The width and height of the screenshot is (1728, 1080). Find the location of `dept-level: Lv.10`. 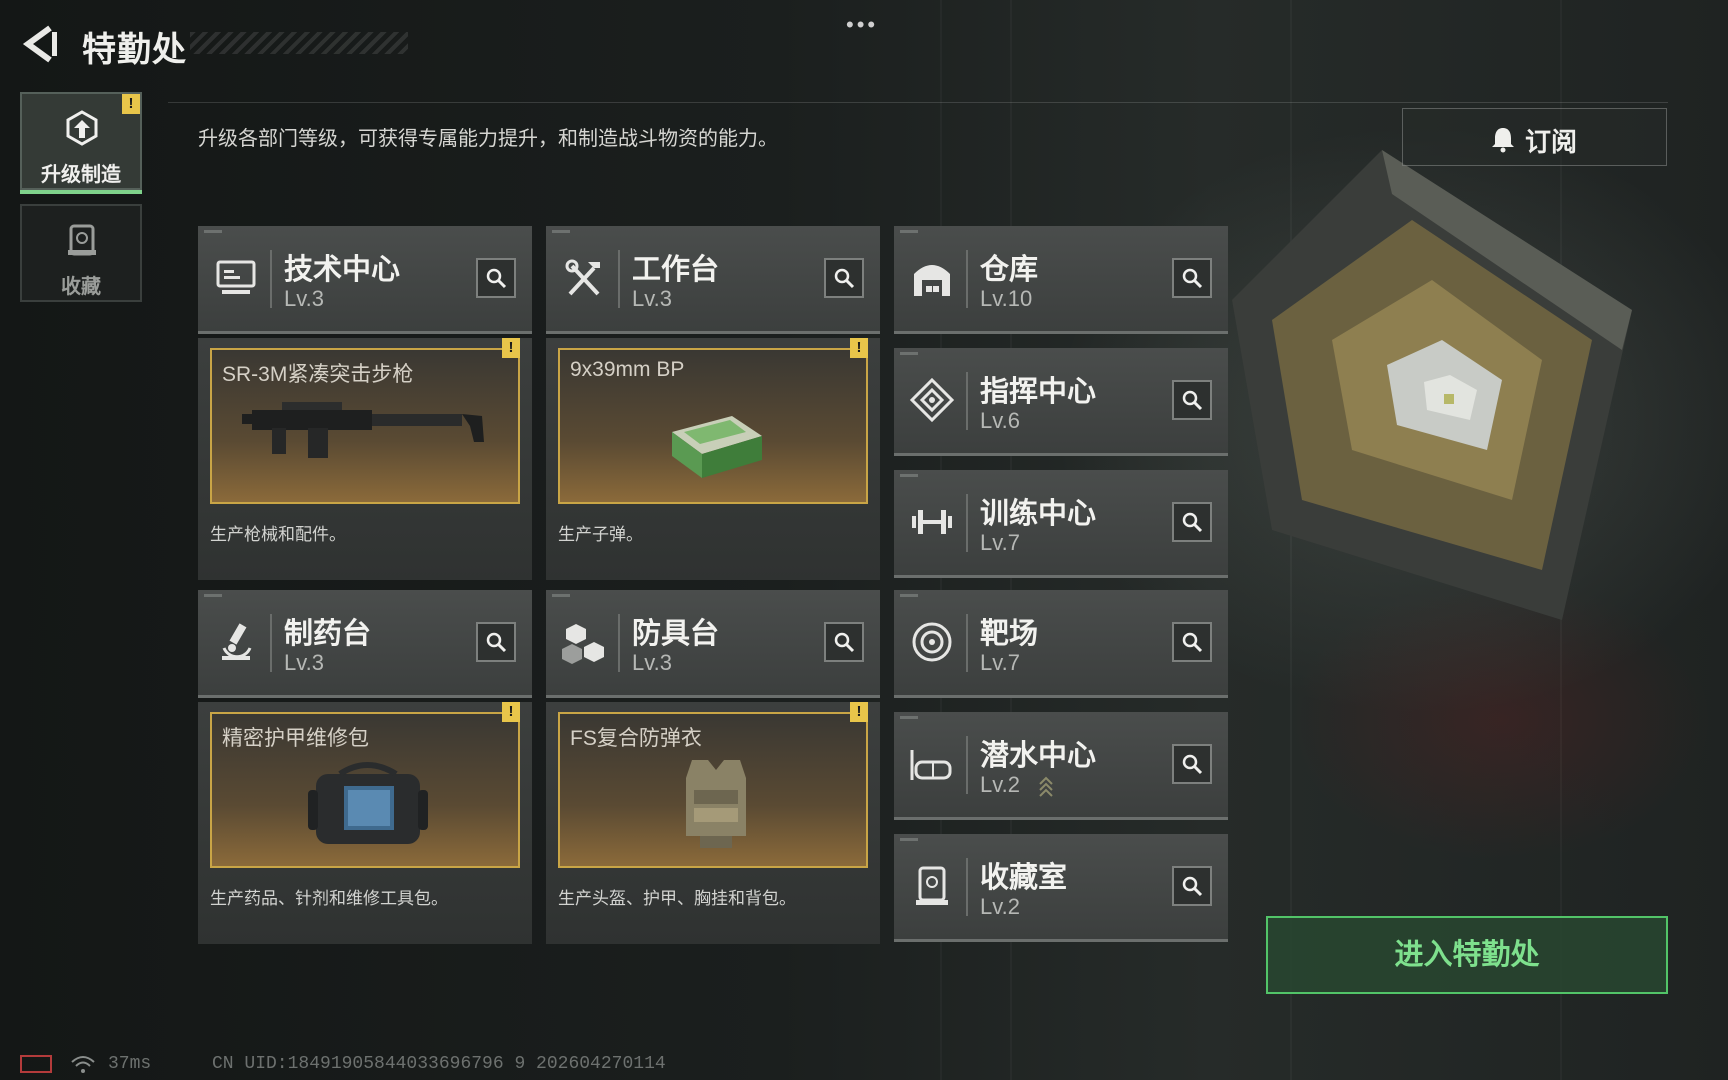

dept-level: Lv.10 is located at coordinates (1006, 298).